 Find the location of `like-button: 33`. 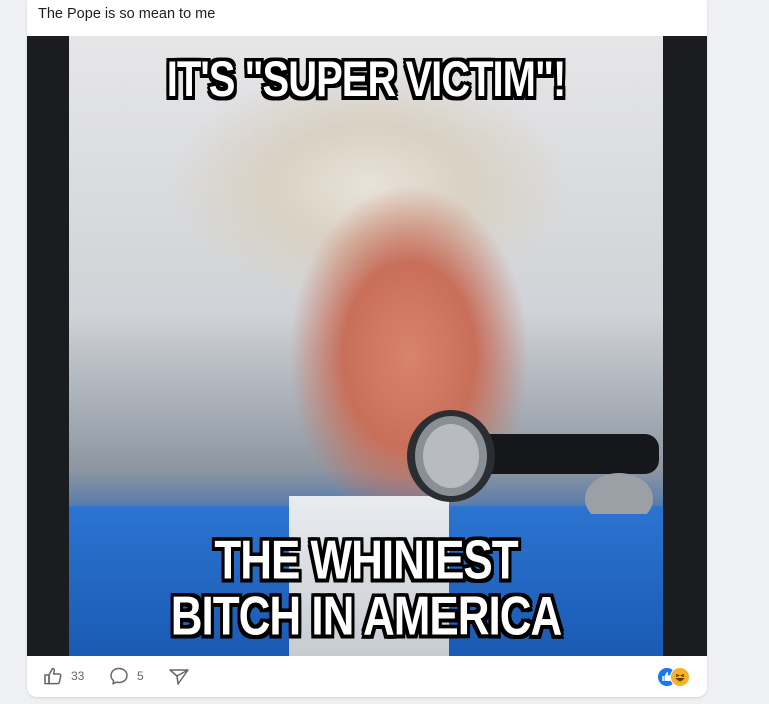

like-button: 33 is located at coordinates (63, 676).